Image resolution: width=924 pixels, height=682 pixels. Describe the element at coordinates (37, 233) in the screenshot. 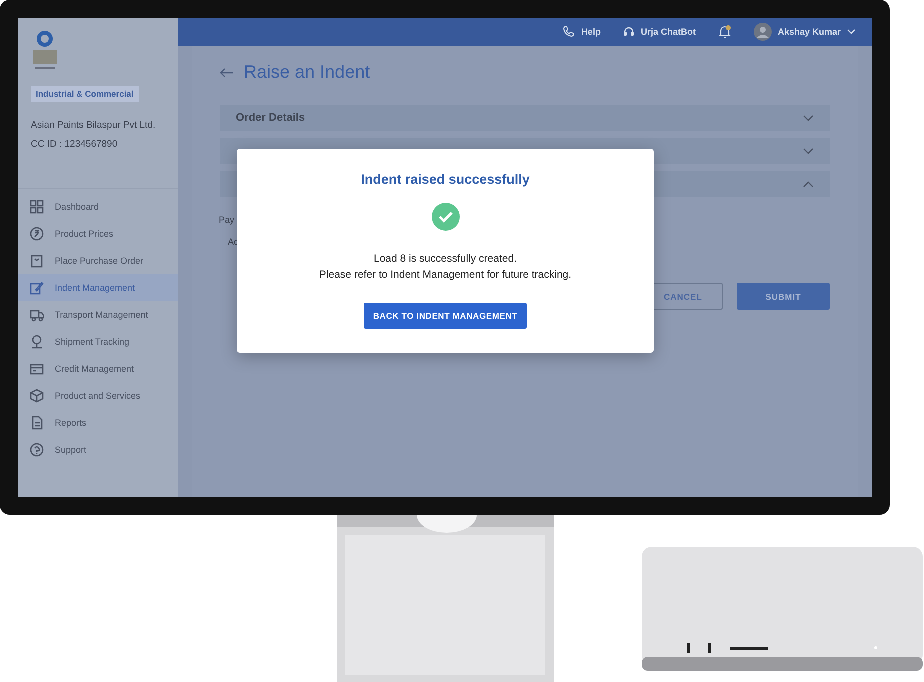

I see `rupee-icon` at that location.